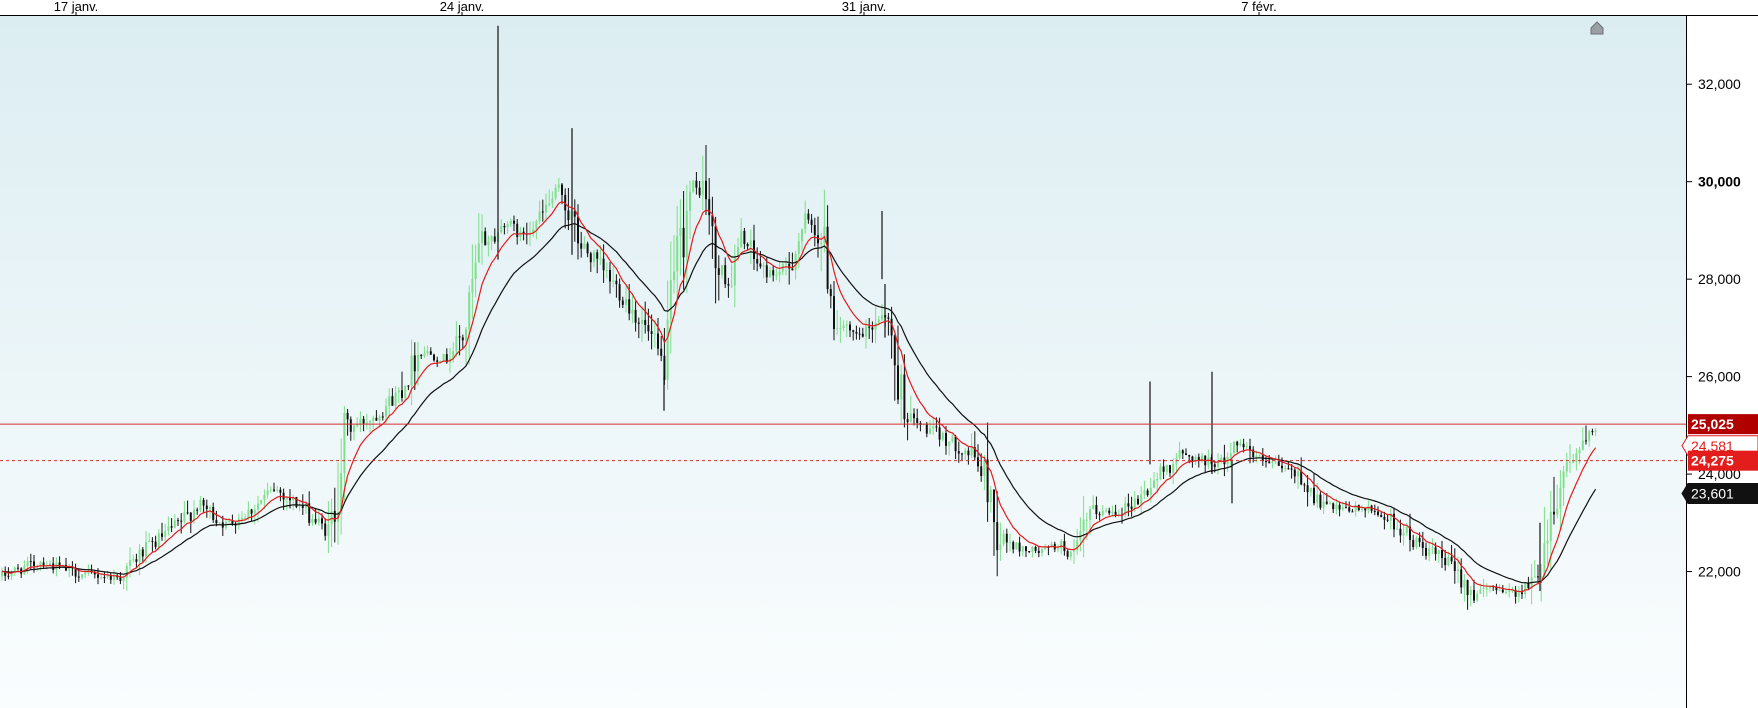 Image resolution: width=1758 pixels, height=708 pixels. Describe the element at coordinates (864, 7) in the screenshot. I see `x-tick-label: 31 janv.` at that location.